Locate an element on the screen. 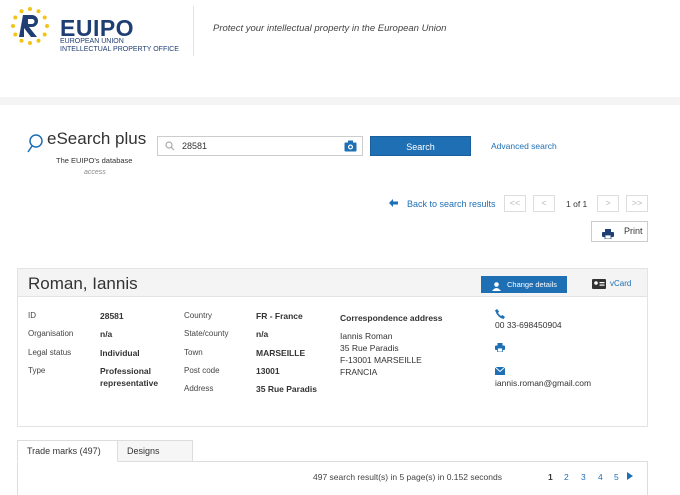  magnifier-brand-icon is located at coordinates (35, 145).